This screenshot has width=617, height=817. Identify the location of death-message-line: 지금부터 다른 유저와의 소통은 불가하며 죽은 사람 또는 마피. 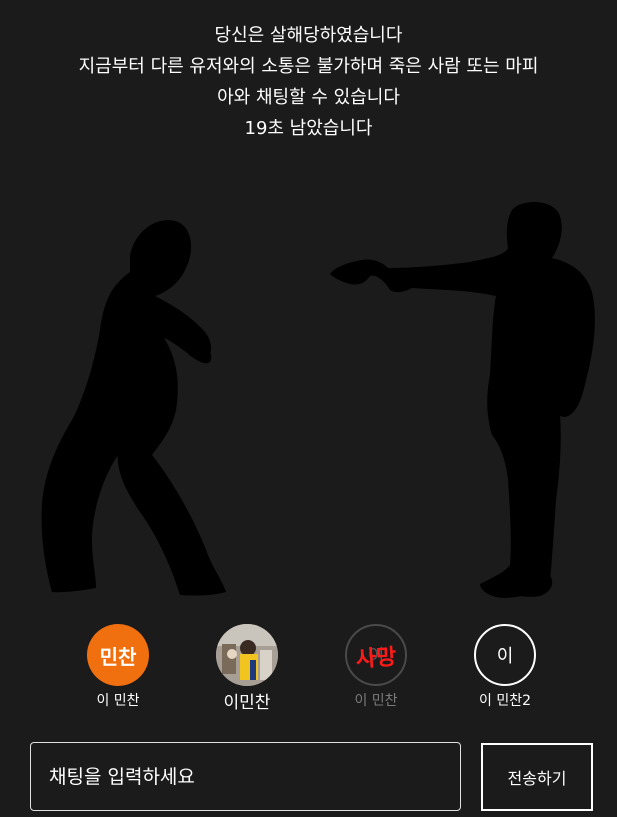
(308, 66).